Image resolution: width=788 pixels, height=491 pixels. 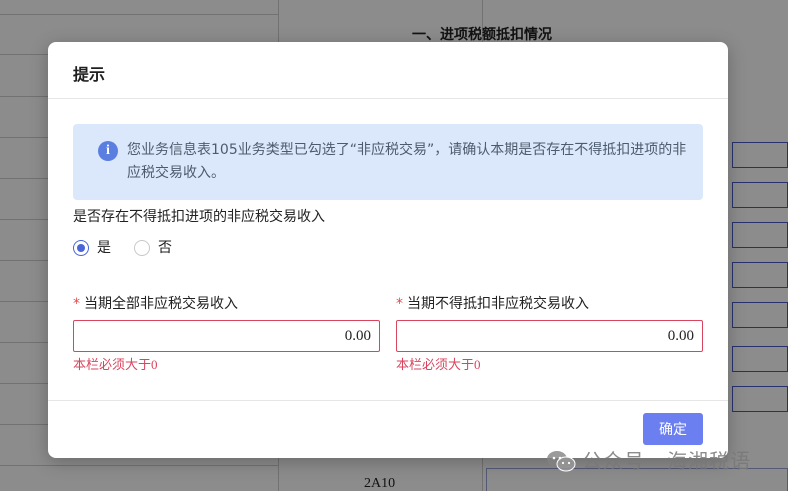 I want to click on question-label: 是否存在不得抵扣进项的非应税交易收入, so click(x=199, y=217).